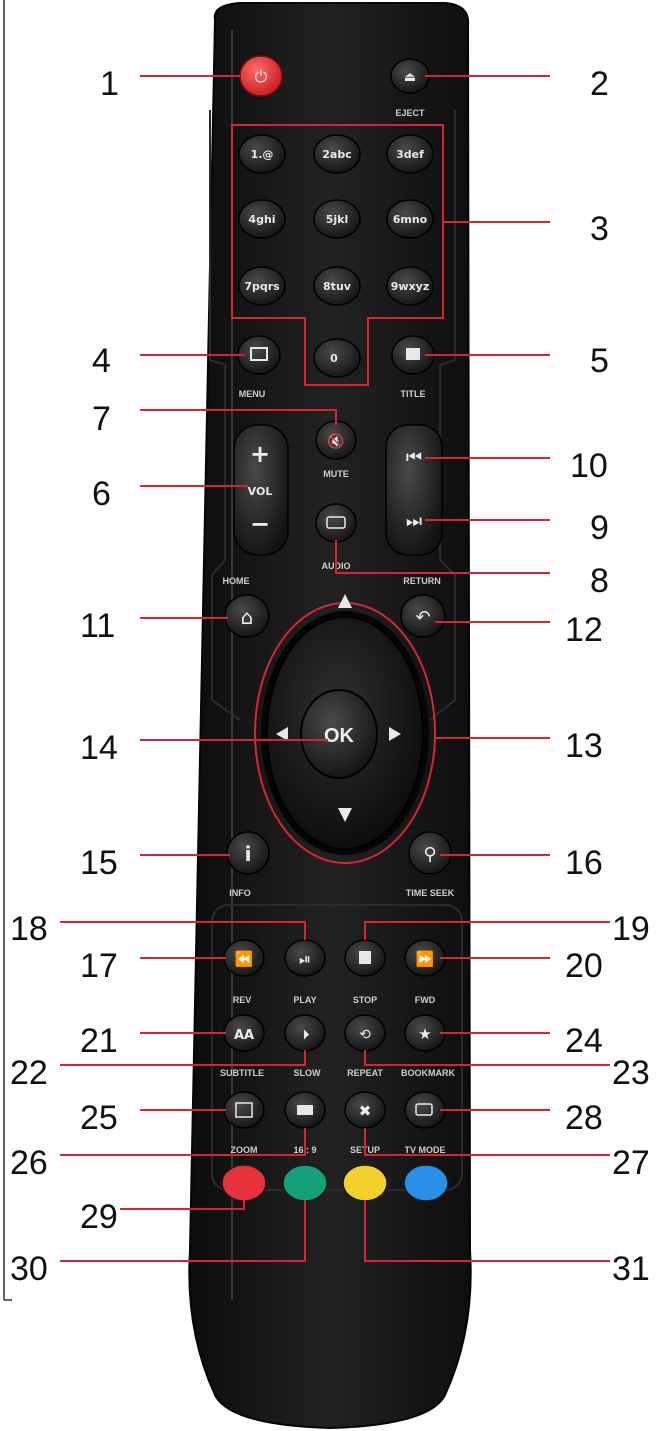  What do you see at coordinates (99, 863) in the screenshot?
I see `callout-number-15: 15` at bounding box center [99, 863].